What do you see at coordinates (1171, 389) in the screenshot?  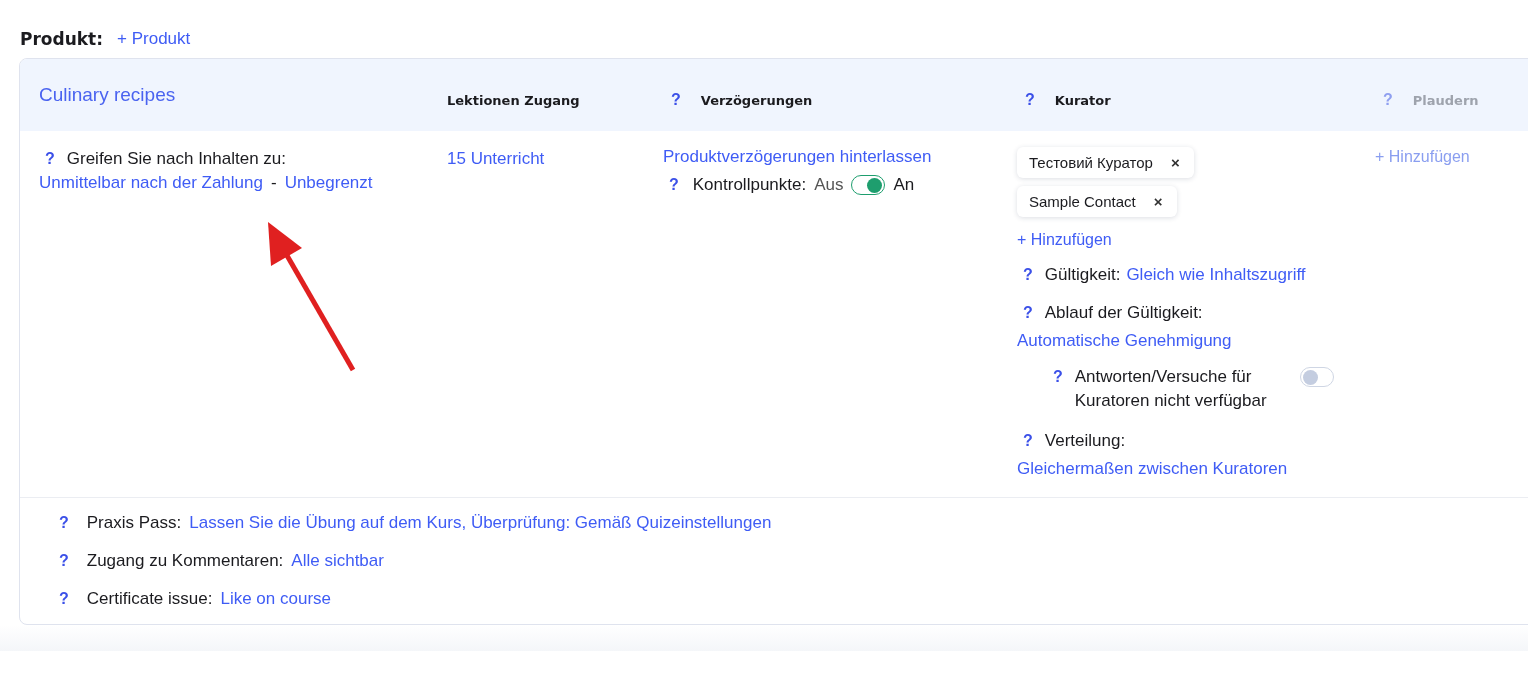 I see `setting-label: Antworten/Versuche für Kuratoren nicht verfügbar` at bounding box center [1171, 389].